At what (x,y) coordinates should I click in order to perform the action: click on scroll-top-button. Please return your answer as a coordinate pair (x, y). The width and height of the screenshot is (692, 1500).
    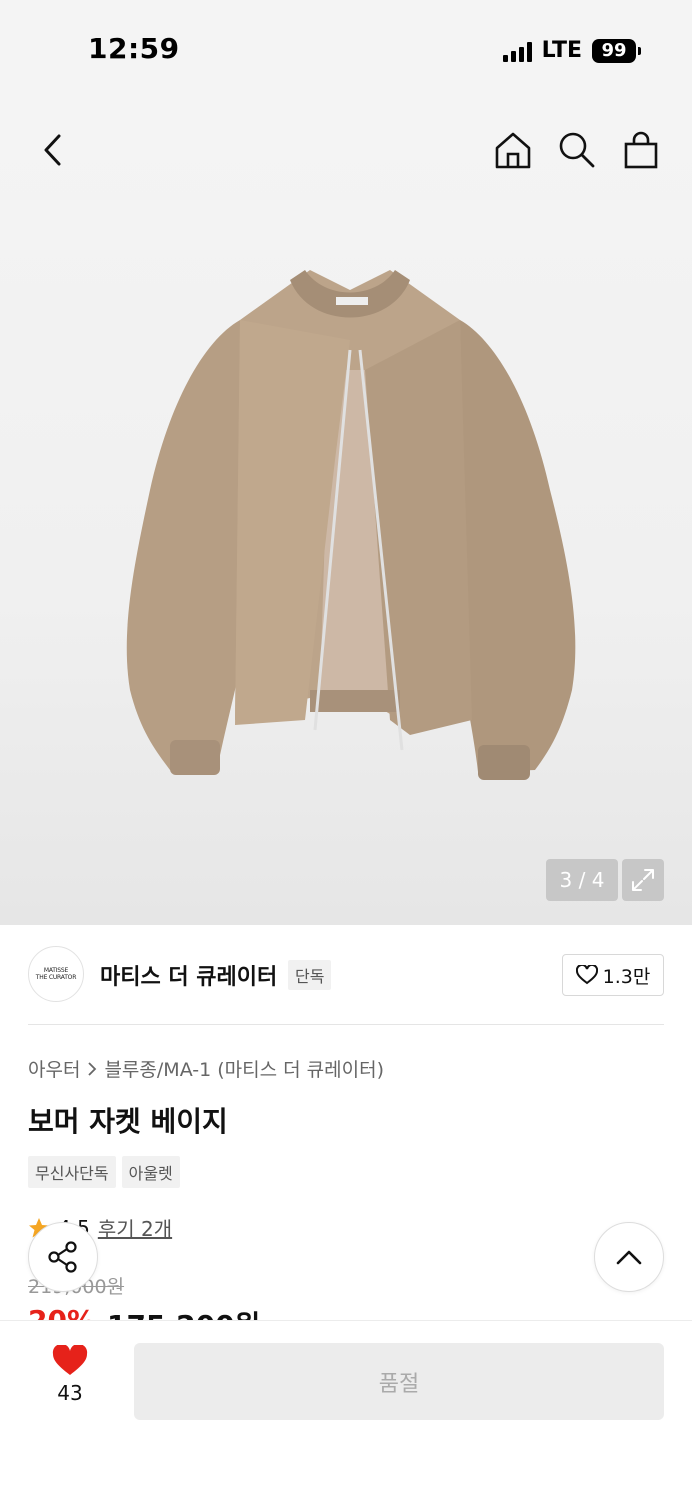
    Looking at the image, I should click on (629, 1257).